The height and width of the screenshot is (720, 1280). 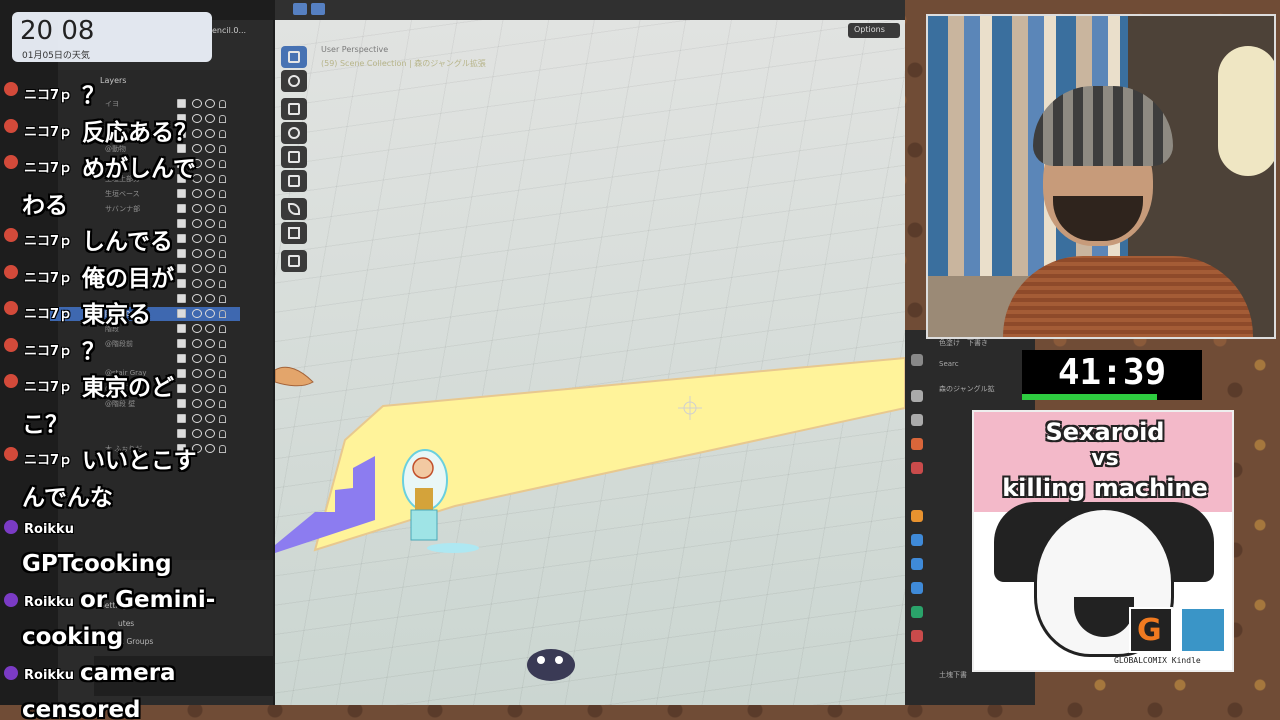 I want to click on plush-toy, so click(x=1246, y=111).